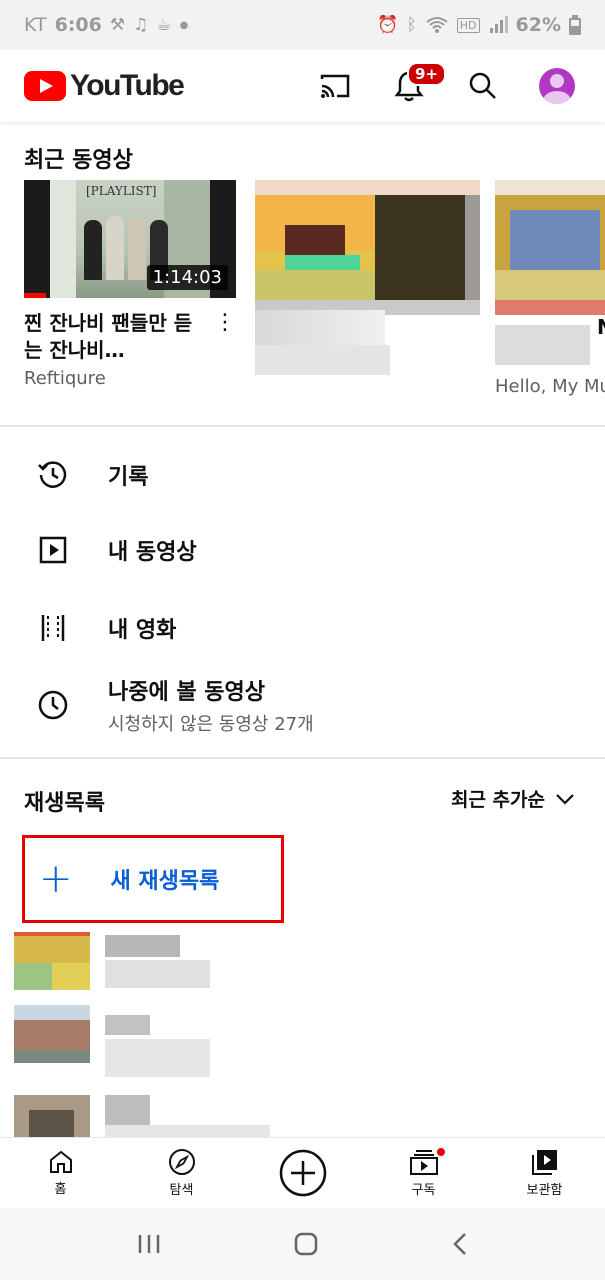 This screenshot has width=605, height=1280. I want to click on notification-badge: 9+, so click(427, 74).